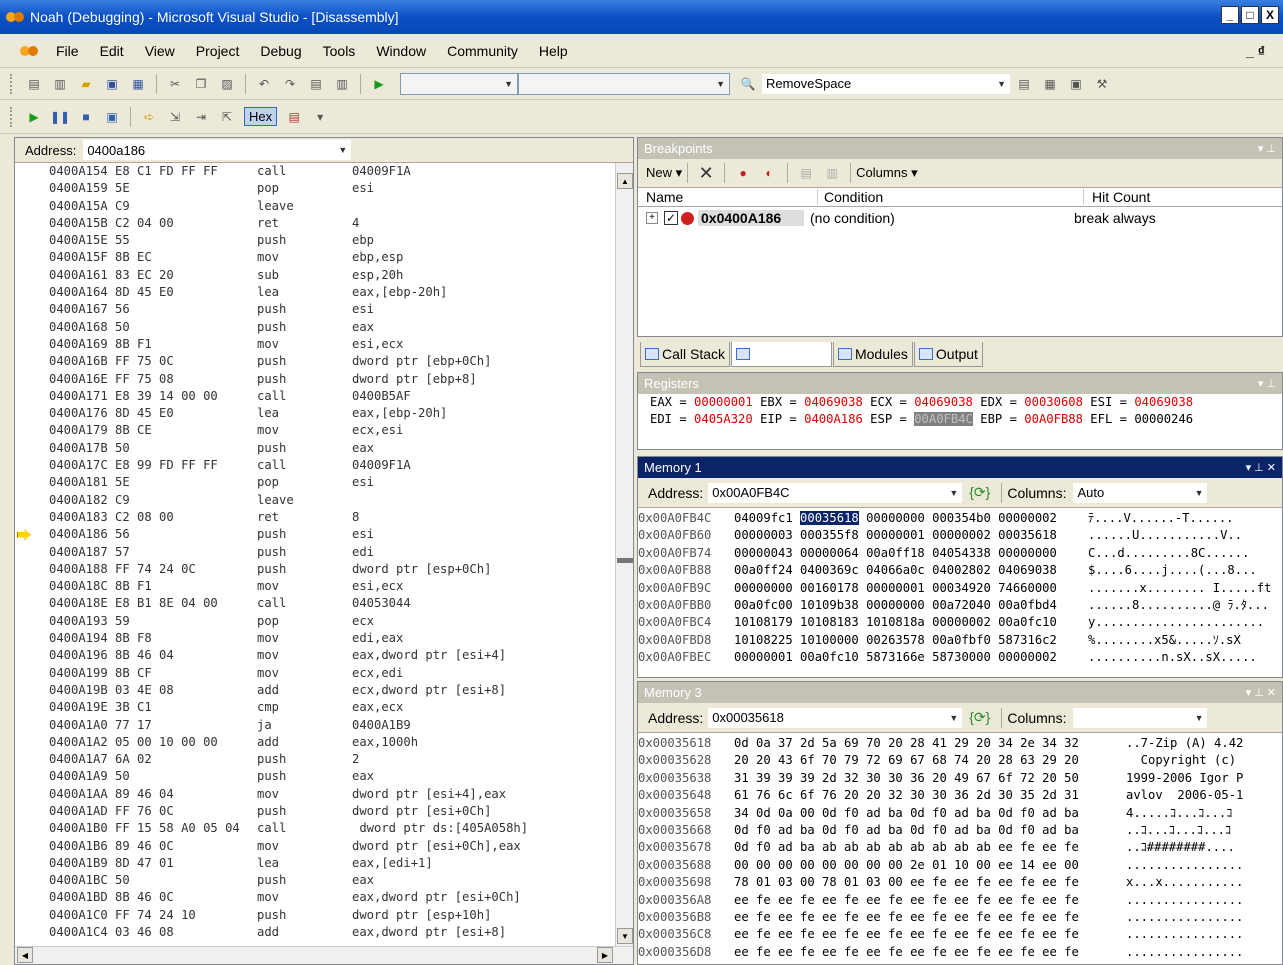  Describe the element at coordinates (401, 51) in the screenshot. I see `menu-window: Window` at that location.